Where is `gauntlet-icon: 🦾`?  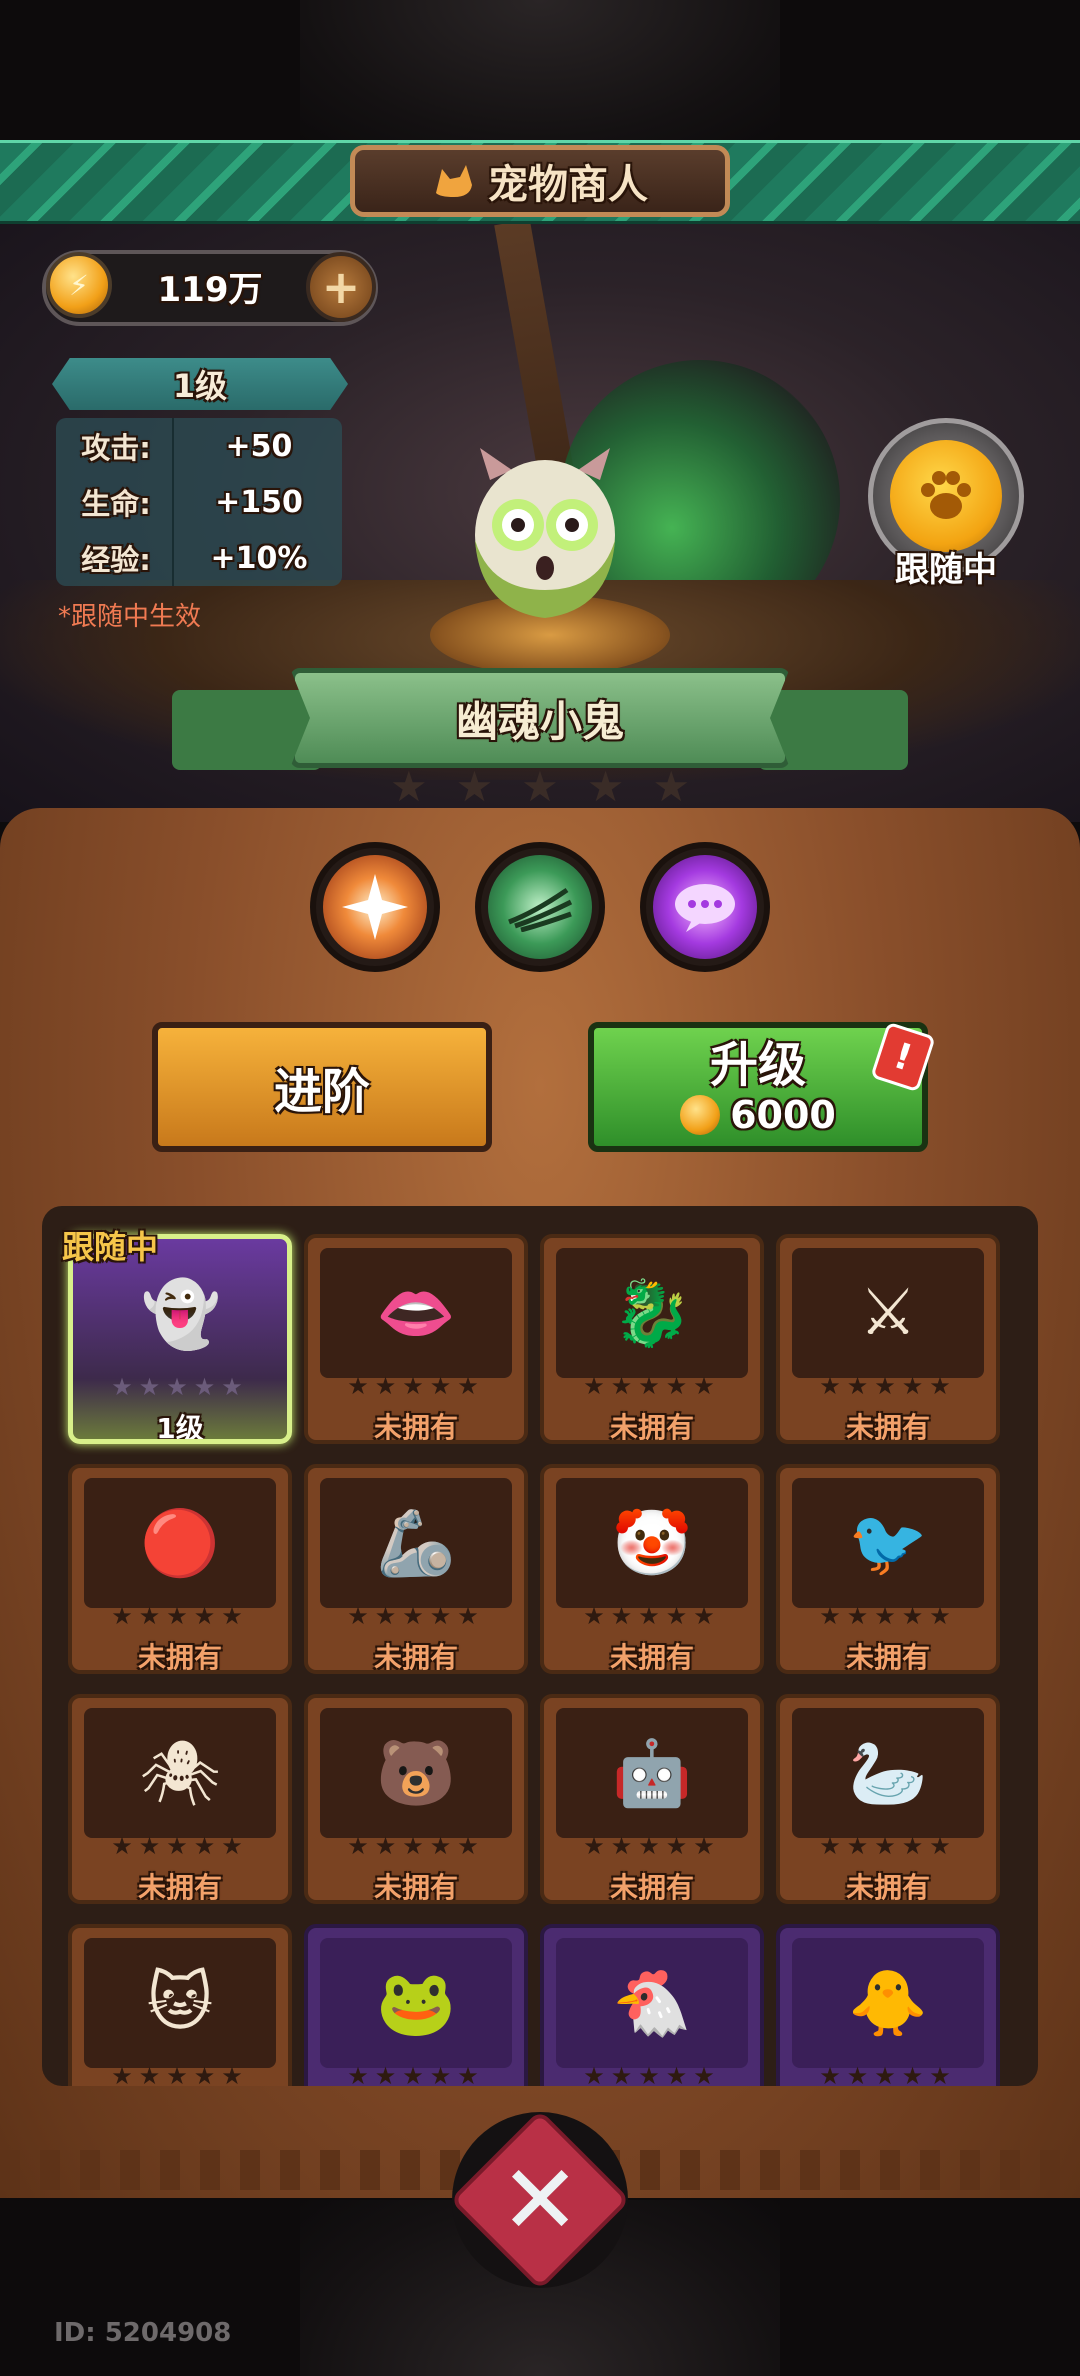
gauntlet-icon: 🦾 is located at coordinates (416, 1543).